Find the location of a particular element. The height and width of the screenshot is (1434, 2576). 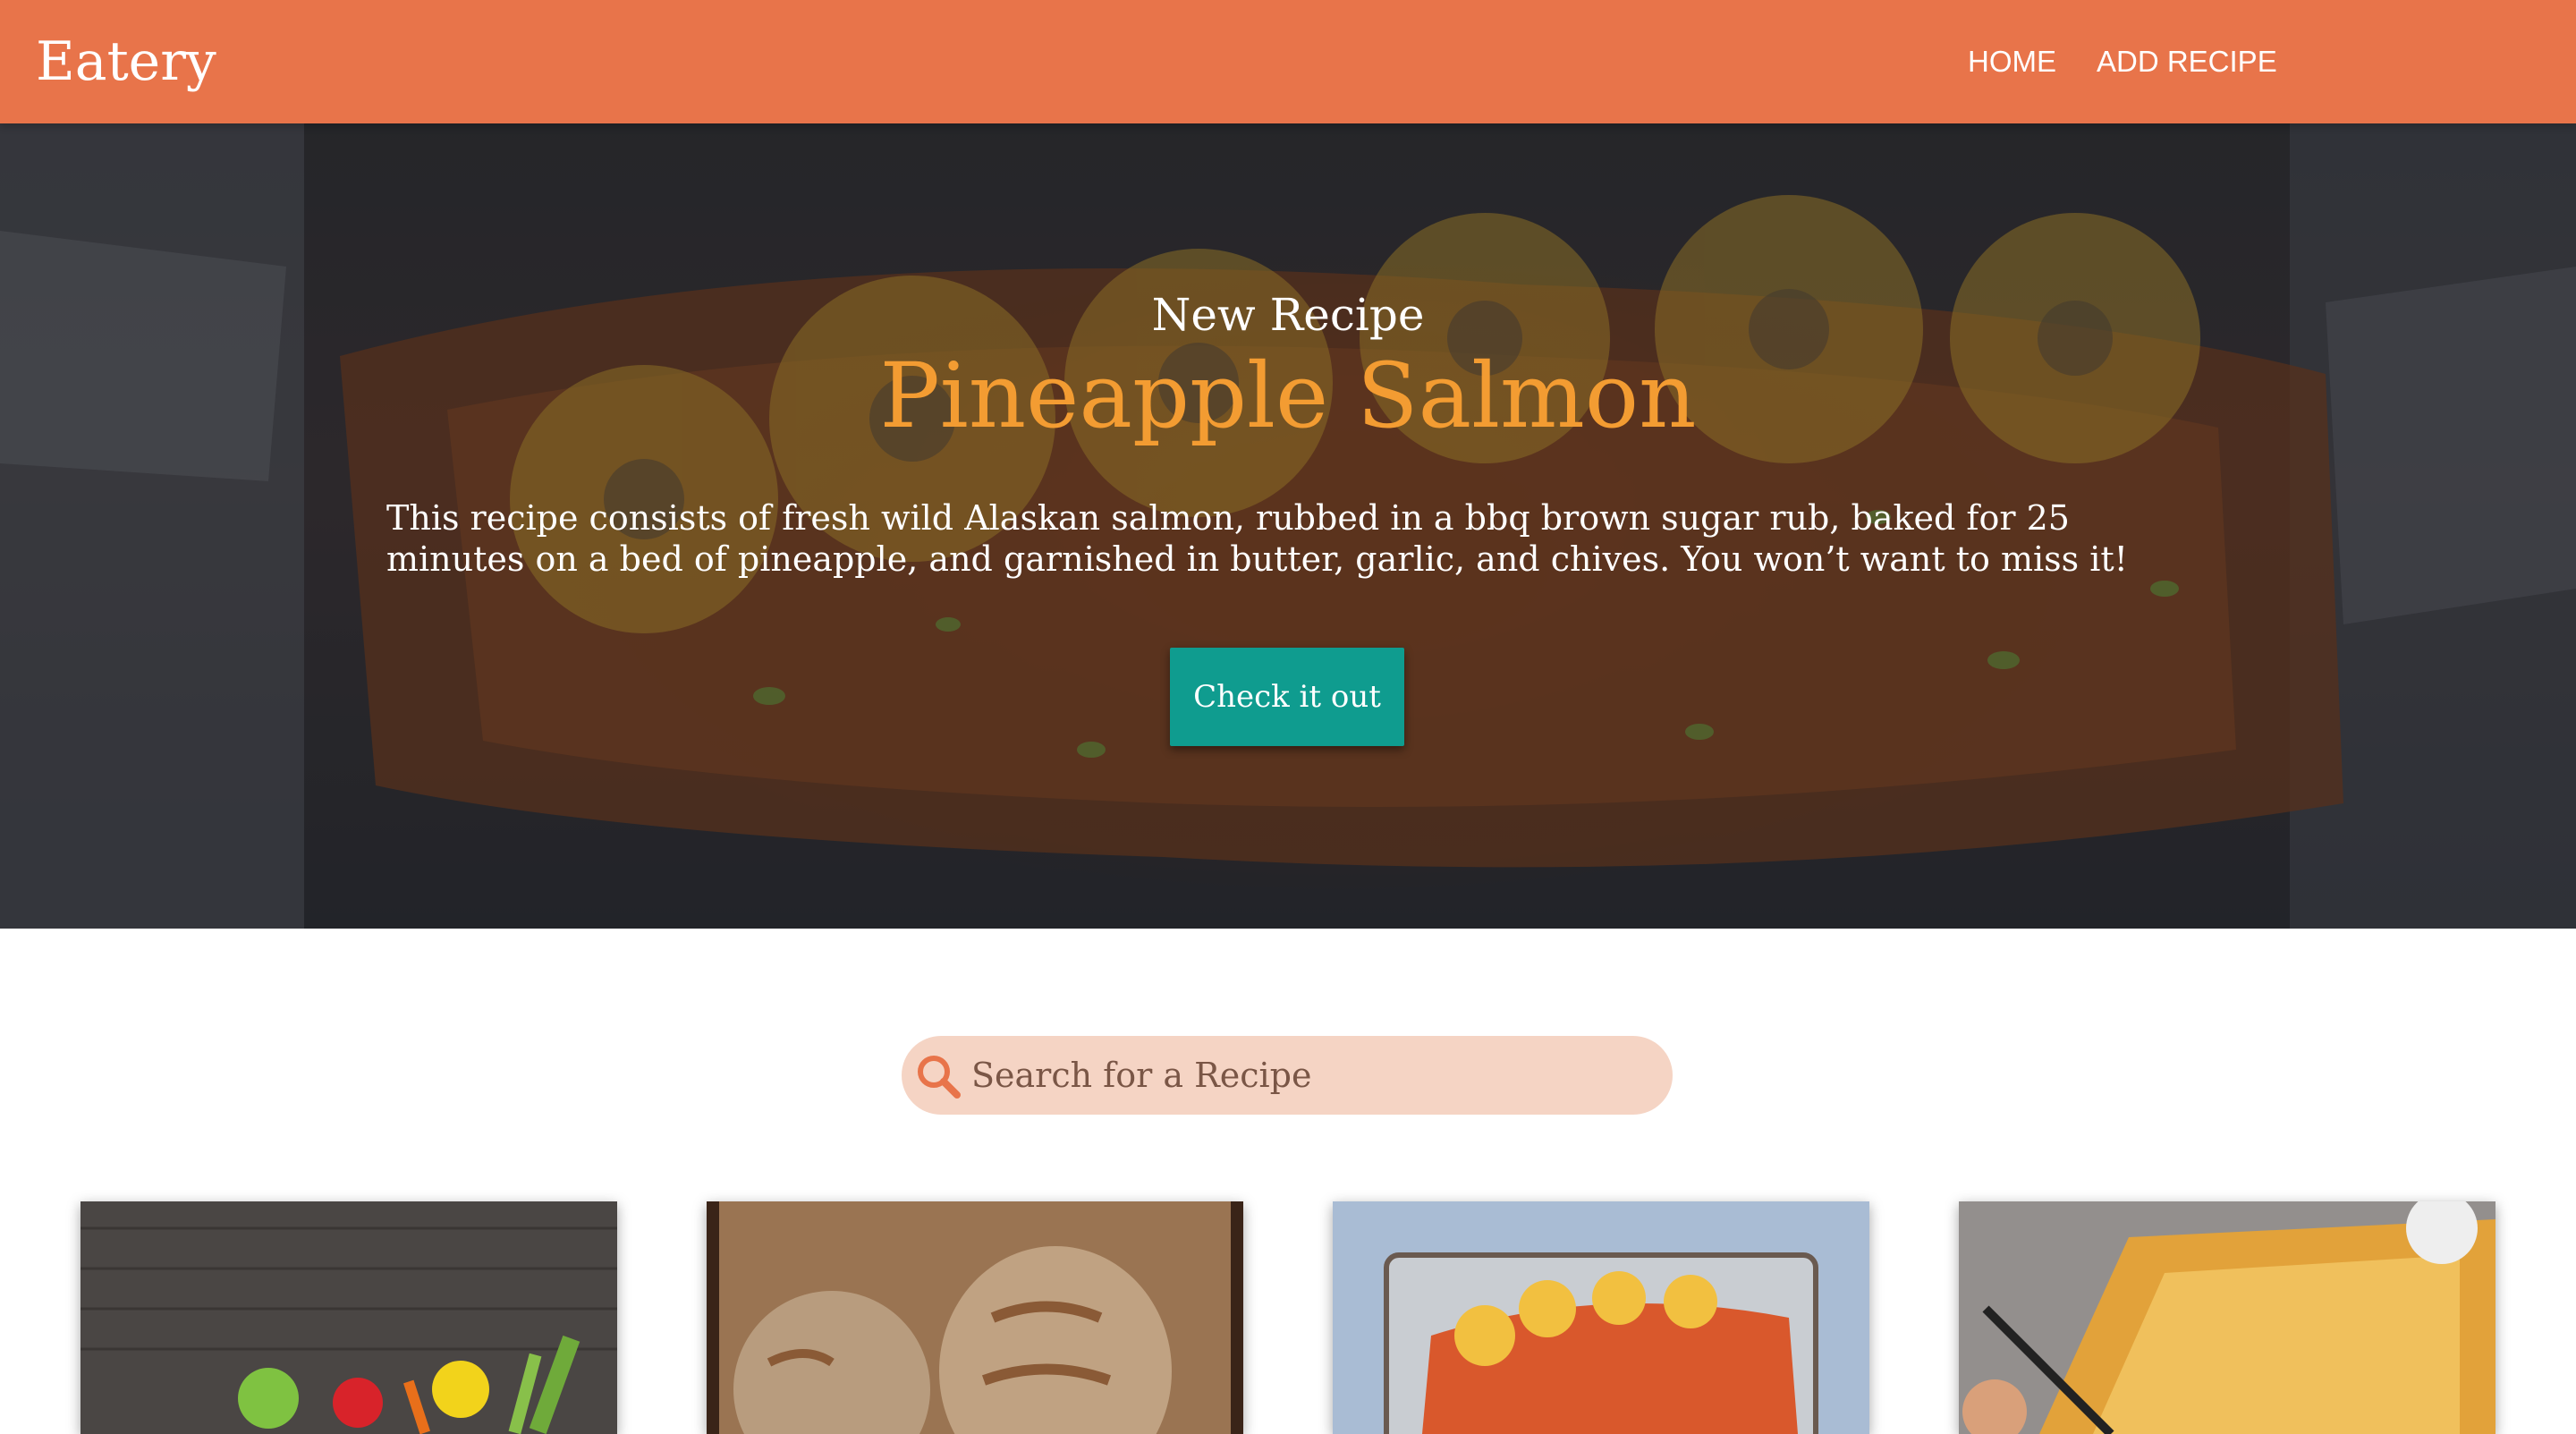

recipe-card-vegetables is located at coordinates (348, 1317).